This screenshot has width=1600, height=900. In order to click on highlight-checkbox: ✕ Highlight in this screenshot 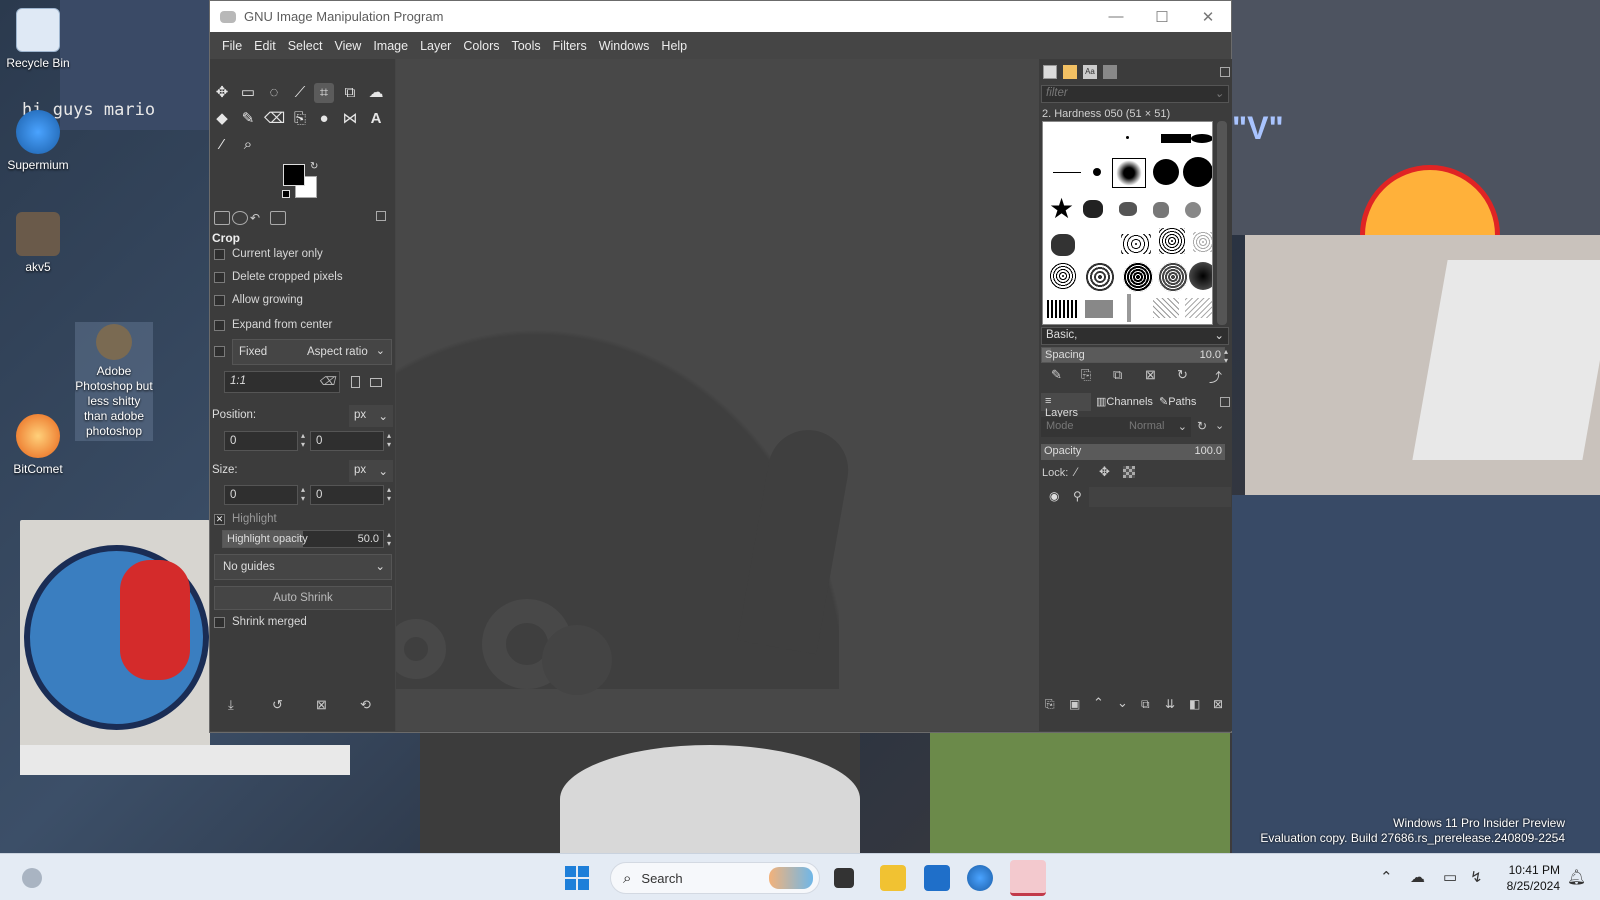, I will do `click(245, 519)`.